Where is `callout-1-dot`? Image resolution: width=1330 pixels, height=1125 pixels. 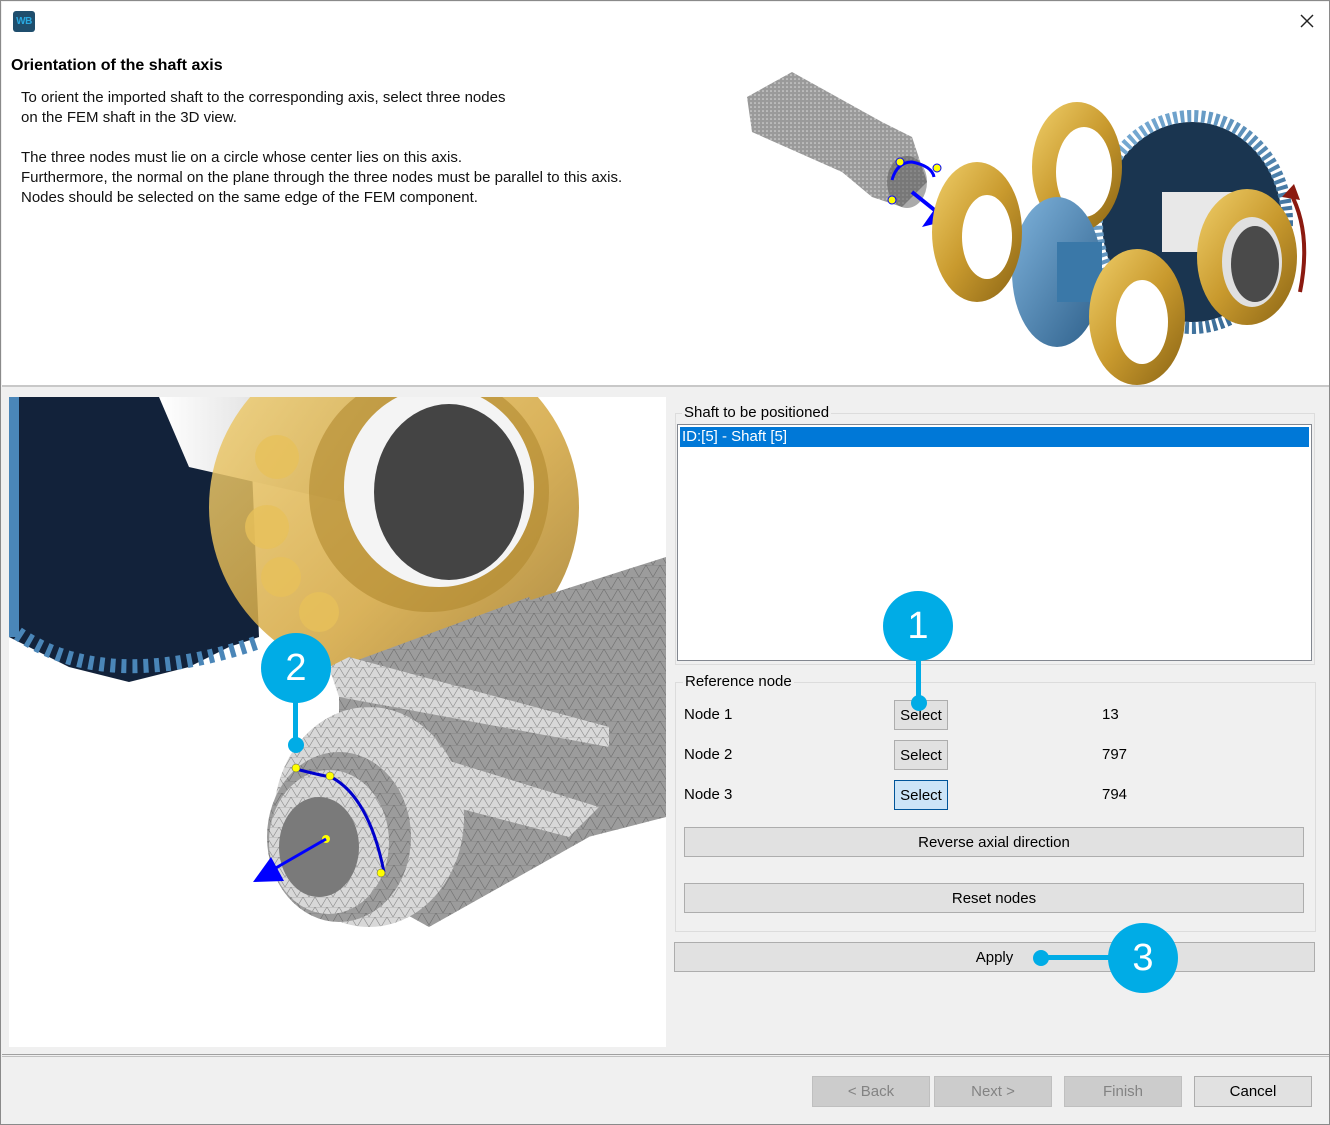 callout-1-dot is located at coordinates (919, 703).